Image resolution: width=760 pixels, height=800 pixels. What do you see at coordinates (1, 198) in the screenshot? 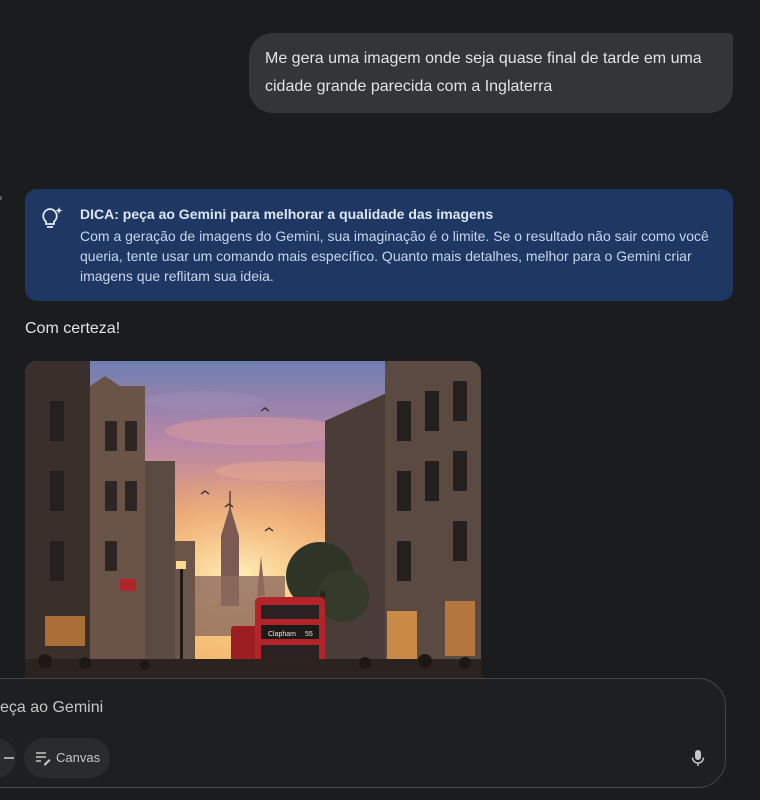
I see `sidebar-marker` at bounding box center [1, 198].